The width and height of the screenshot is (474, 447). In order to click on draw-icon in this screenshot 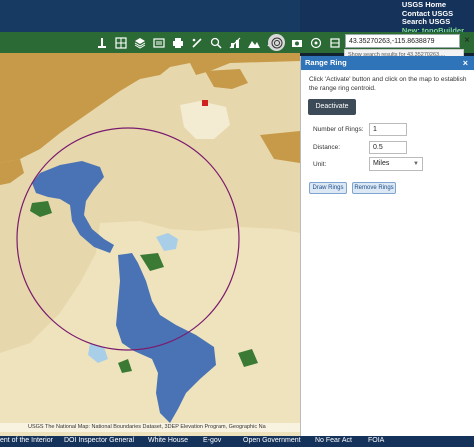, I will do `click(196, 42)`.